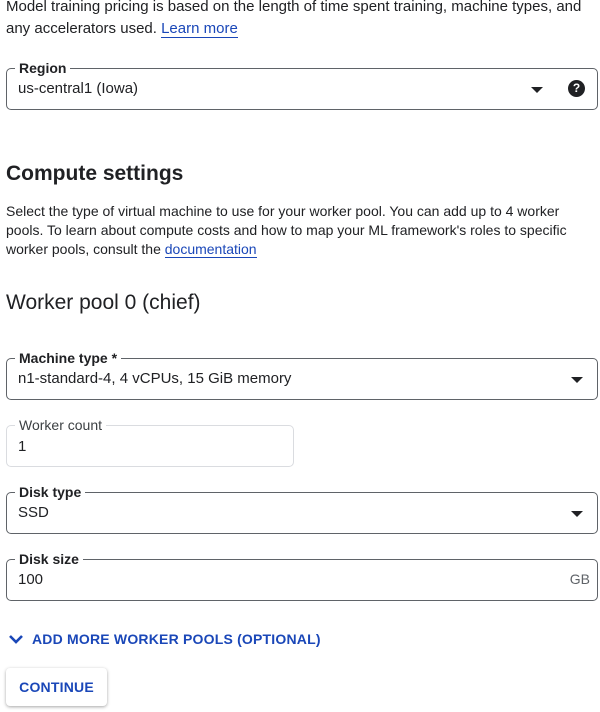  I want to click on disk-size-label: Disk size, so click(49, 559).